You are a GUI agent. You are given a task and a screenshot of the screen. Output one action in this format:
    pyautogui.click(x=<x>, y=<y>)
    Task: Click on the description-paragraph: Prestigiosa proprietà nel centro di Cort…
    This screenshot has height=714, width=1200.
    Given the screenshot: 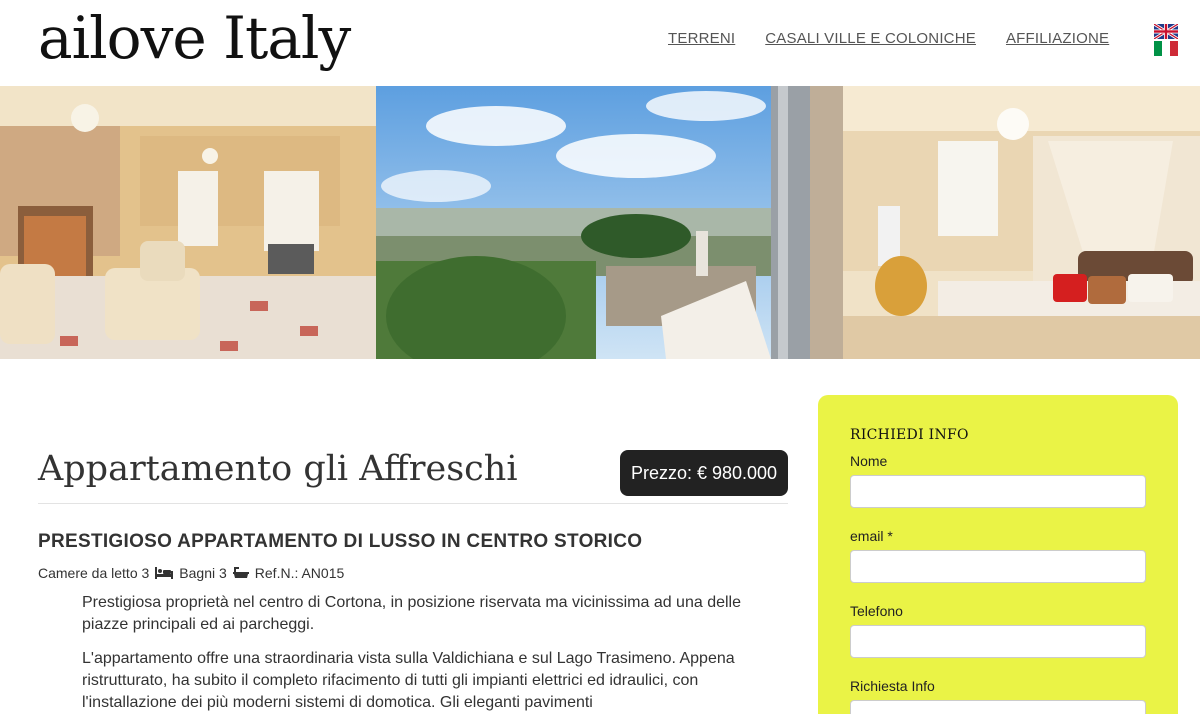 What is the action you would take?
    pyautogui.click(x=411, y=613)
    